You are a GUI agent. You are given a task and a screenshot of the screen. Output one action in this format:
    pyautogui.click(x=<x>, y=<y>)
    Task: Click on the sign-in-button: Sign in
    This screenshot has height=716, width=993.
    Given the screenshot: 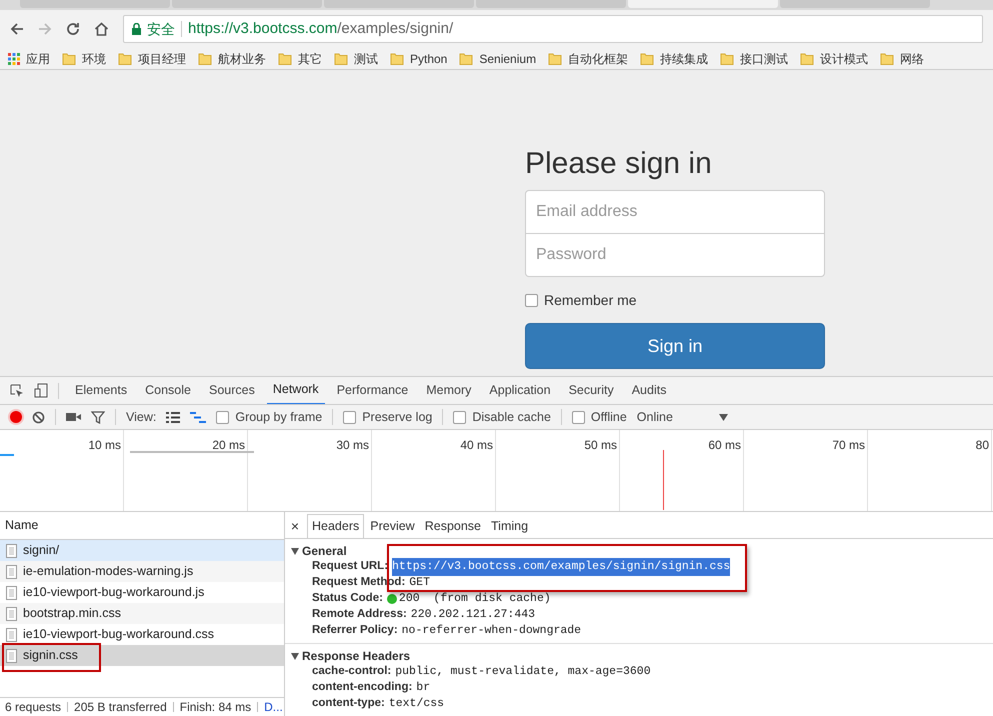 What is the action you would take?
    pyautogui.click(x=675, y=346)
    